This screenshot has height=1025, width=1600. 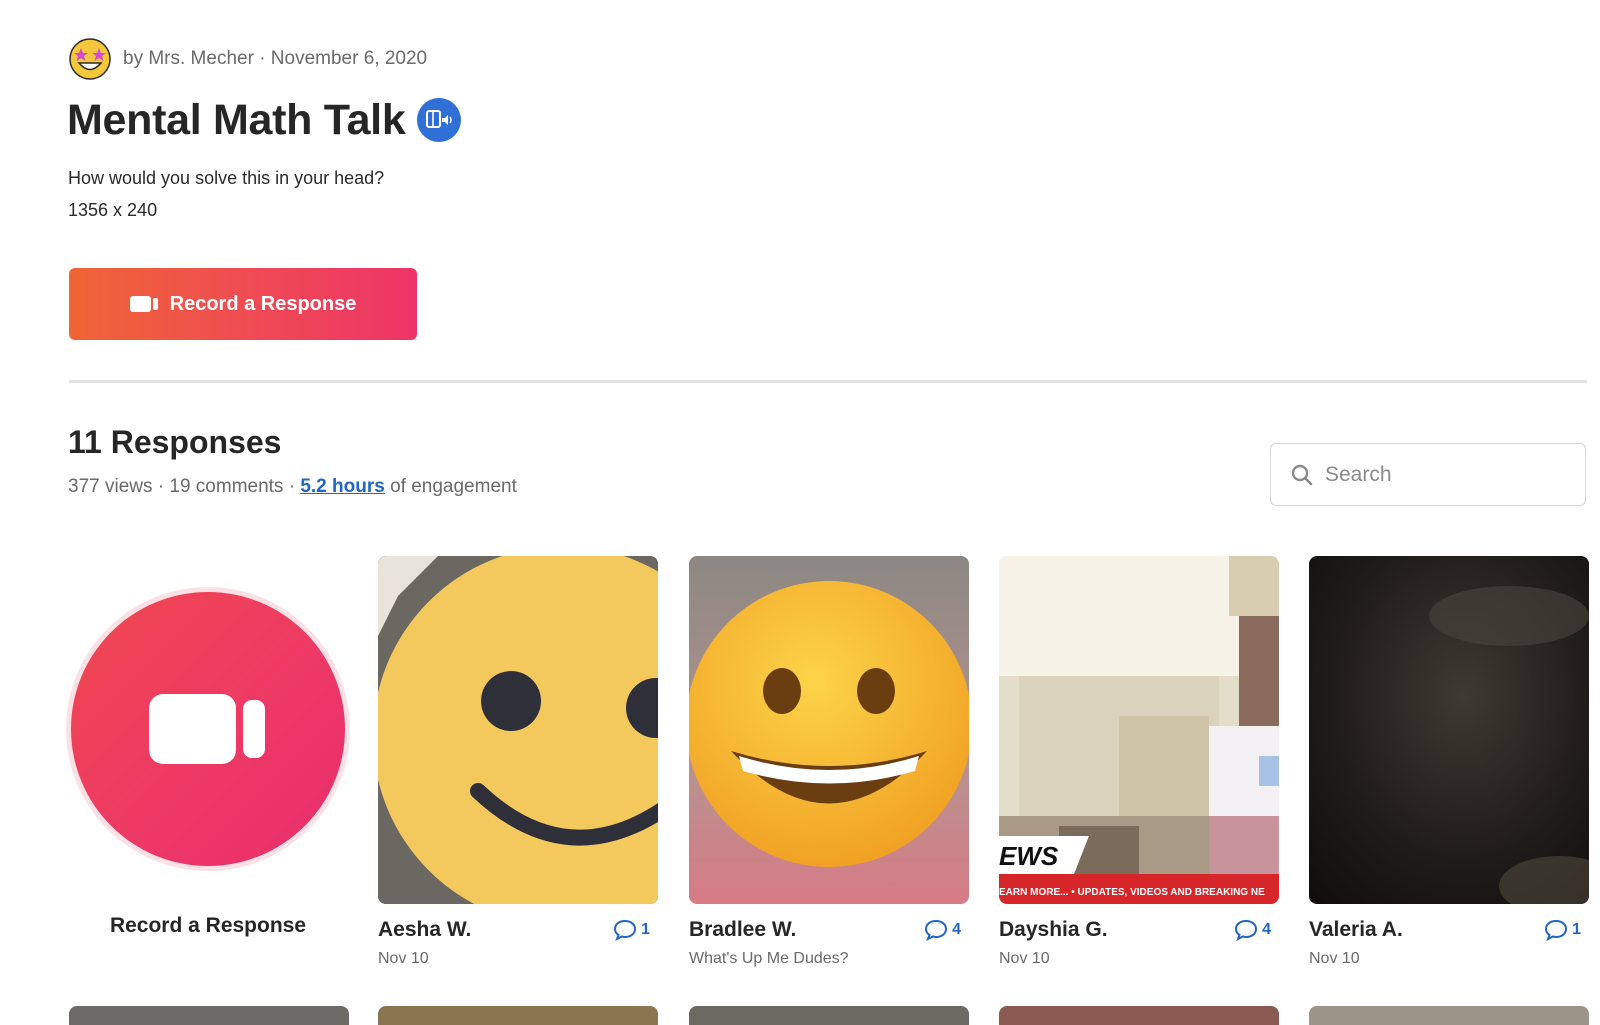 I want to click on immersive-reader-icon, so click(x=439, y=119).